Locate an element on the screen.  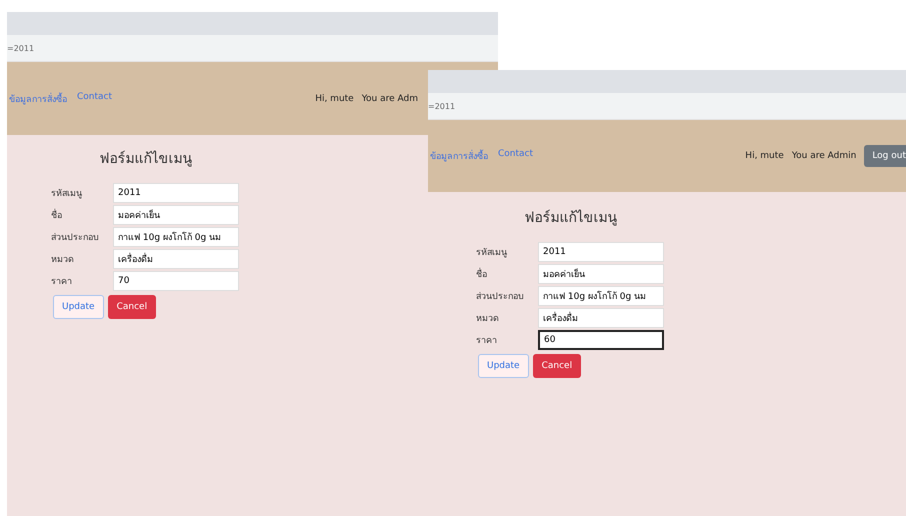
logout-button: Log out is located at coordinates (885, 156).